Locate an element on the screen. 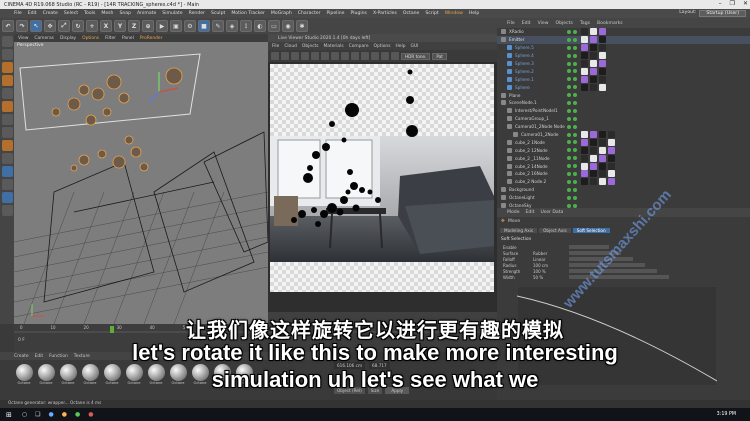  make-editable-icon is located at coordinates (7, 41).